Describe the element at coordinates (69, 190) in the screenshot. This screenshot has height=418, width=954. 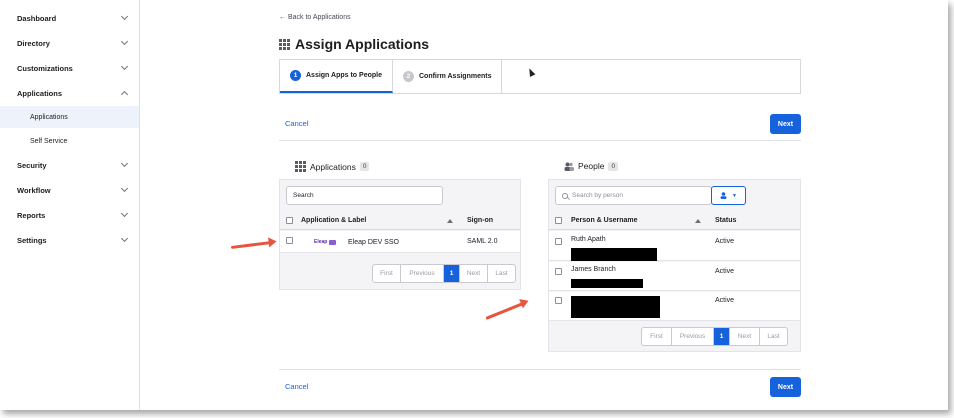
I see `sidebar-item-workflow: Workflow` at that location.